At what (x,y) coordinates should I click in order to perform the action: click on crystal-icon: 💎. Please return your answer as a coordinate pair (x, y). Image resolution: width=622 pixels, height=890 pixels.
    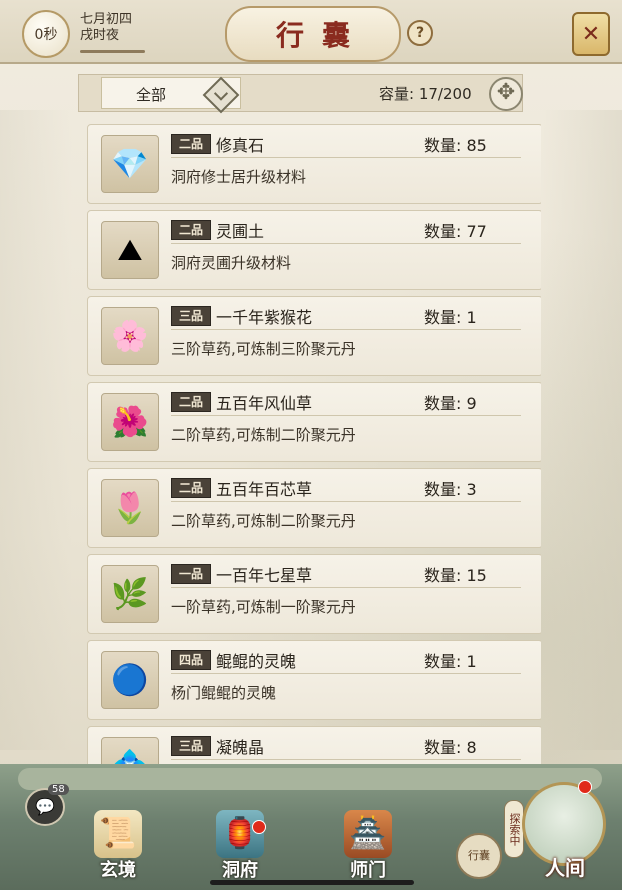
    Looking at the image, I should click on (130, 164).